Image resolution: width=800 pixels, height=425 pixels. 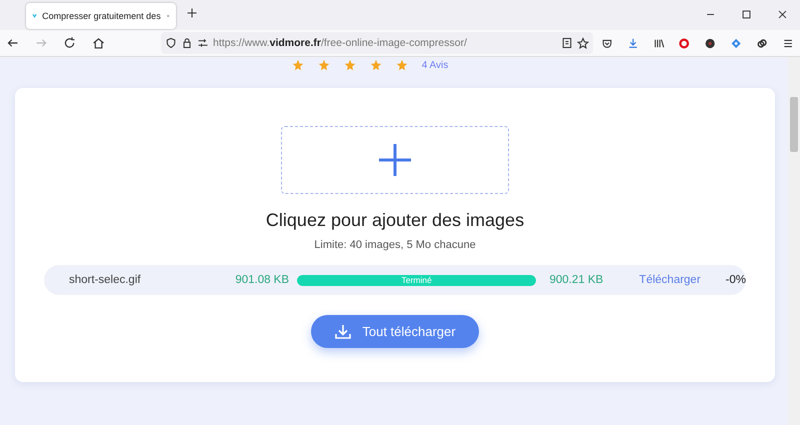 What do you see at coordinates (435, 65) in the screenshot?
I see `review-count: 4 Avis` at bounding box center [435, 65].